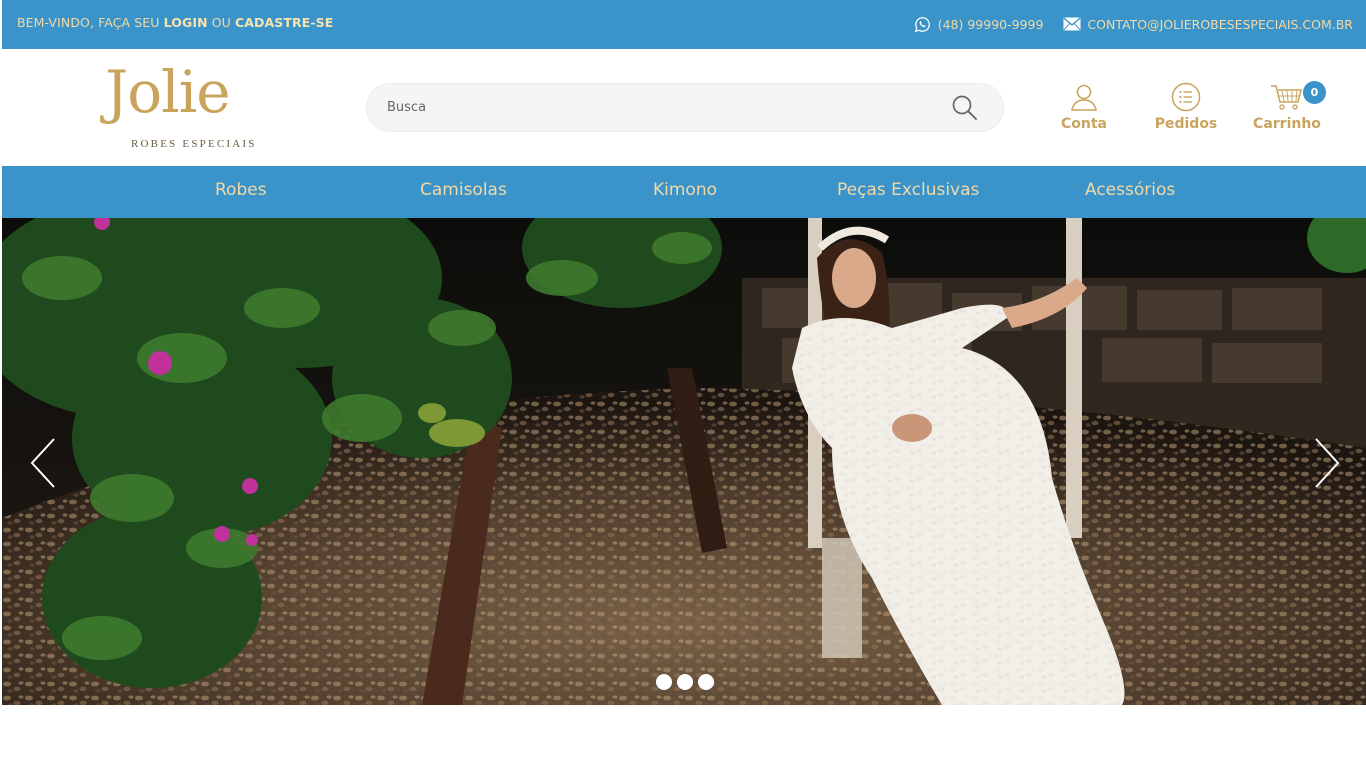 The image size is (1366, 768). Describe the element at coordinates (186, 22) in the screenshot. I see `login-link: LOGIN` at that location.